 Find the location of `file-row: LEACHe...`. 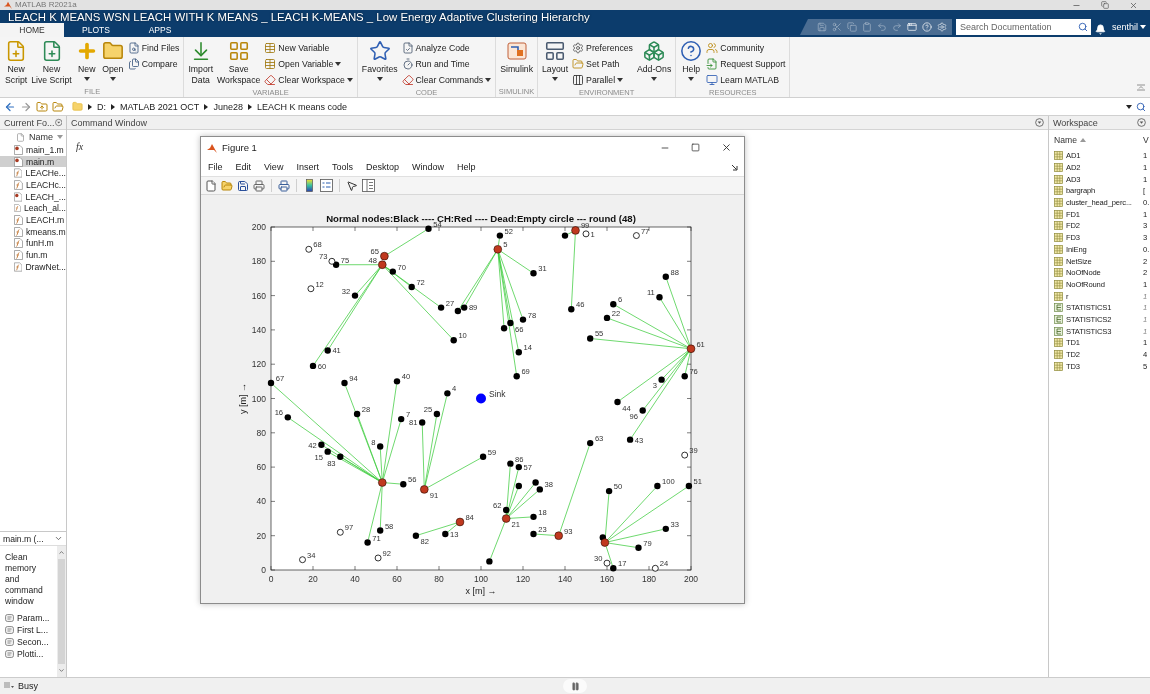

file-row: LEACHe... is located at coordinates (33, 173).